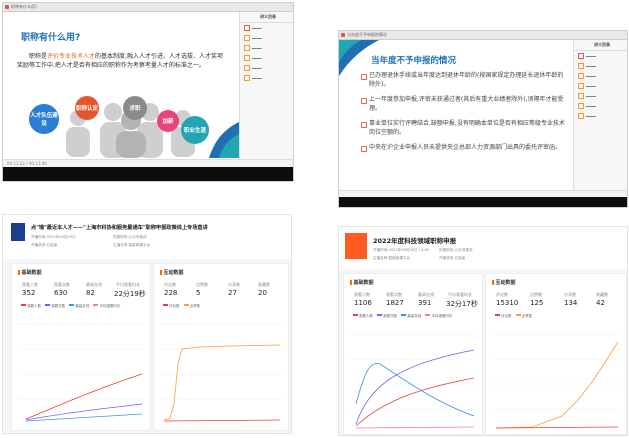 The image size is (629, 438). What do you see at coordinates (462, 304) in the screenshot?
I see `stat-value: 32分17秒` at bounding box center [462, 304].